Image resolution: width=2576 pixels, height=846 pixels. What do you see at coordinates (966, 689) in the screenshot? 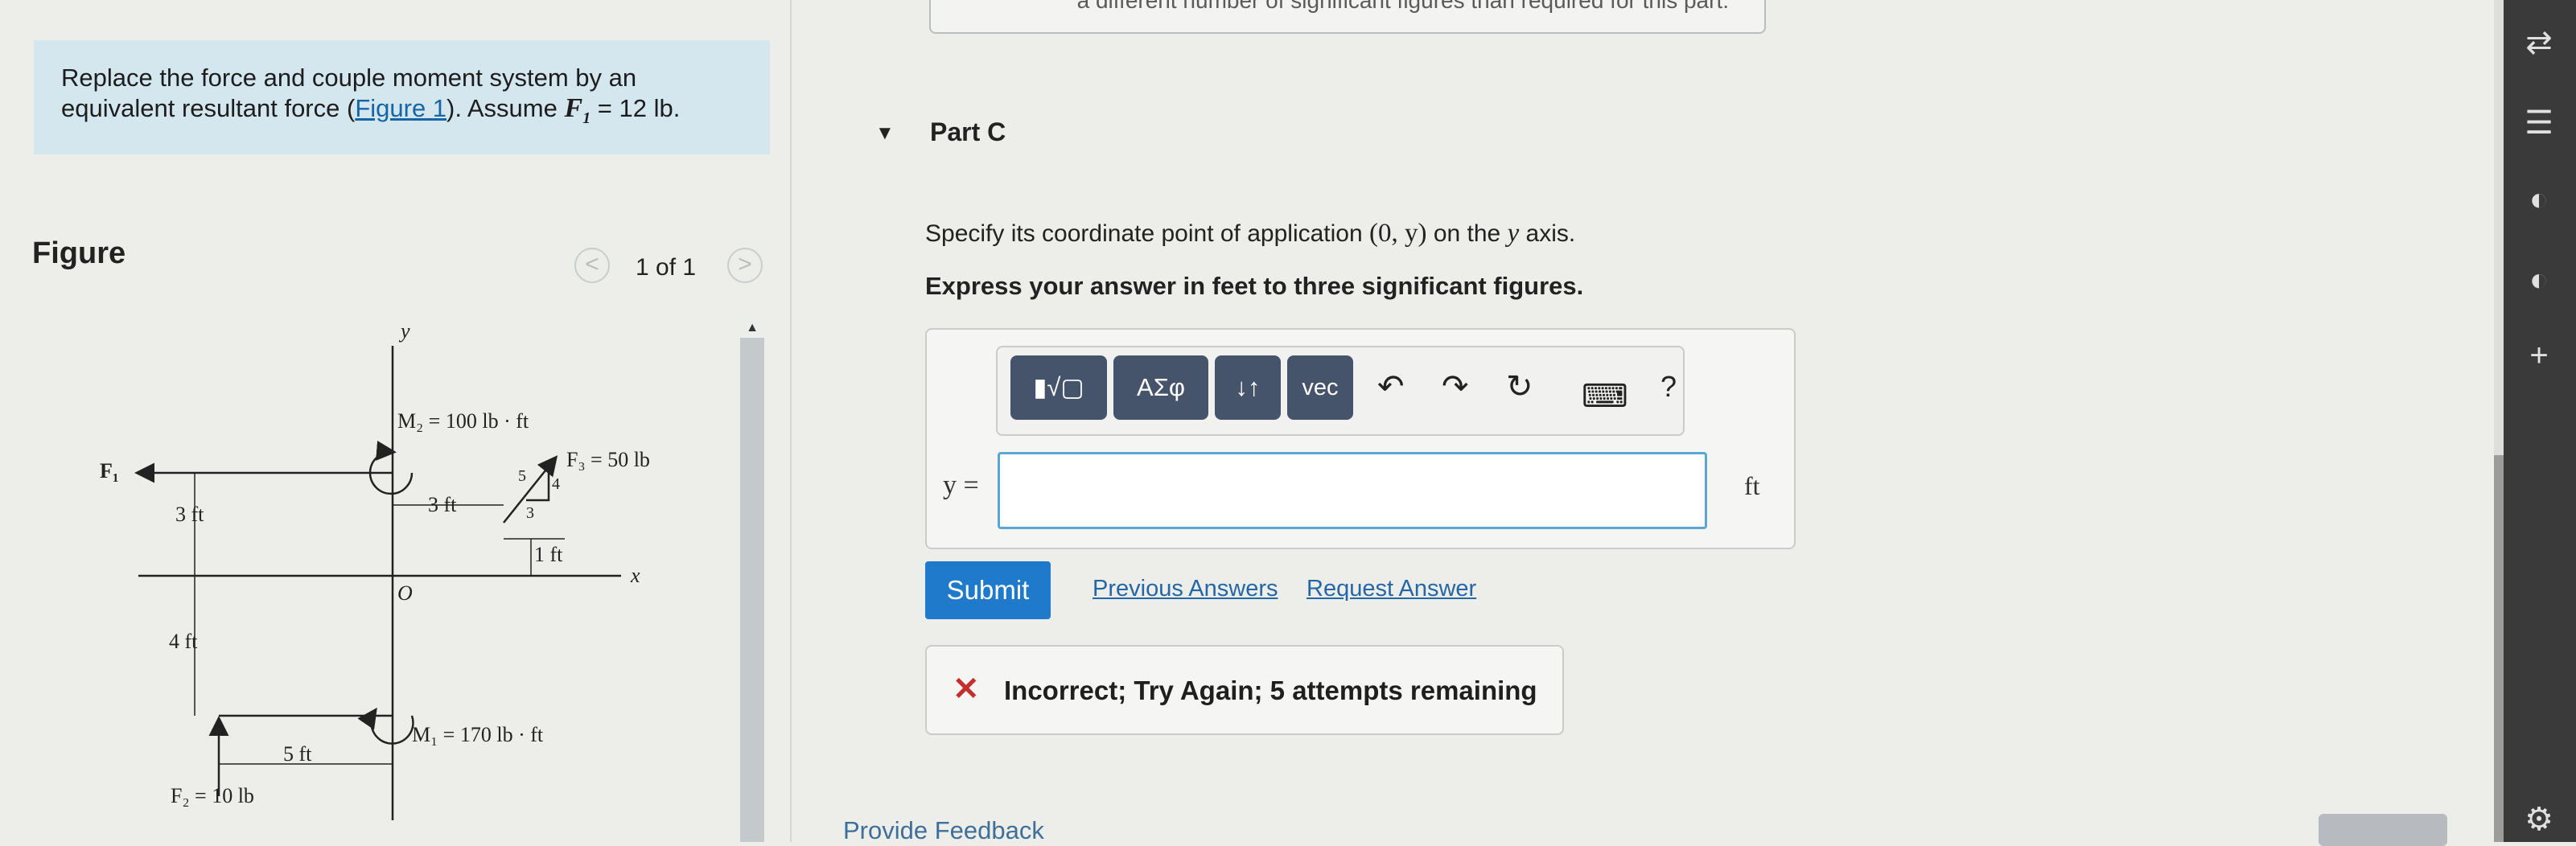
I see `incorrect-icon: ✕` at bounding box center [966, 689].